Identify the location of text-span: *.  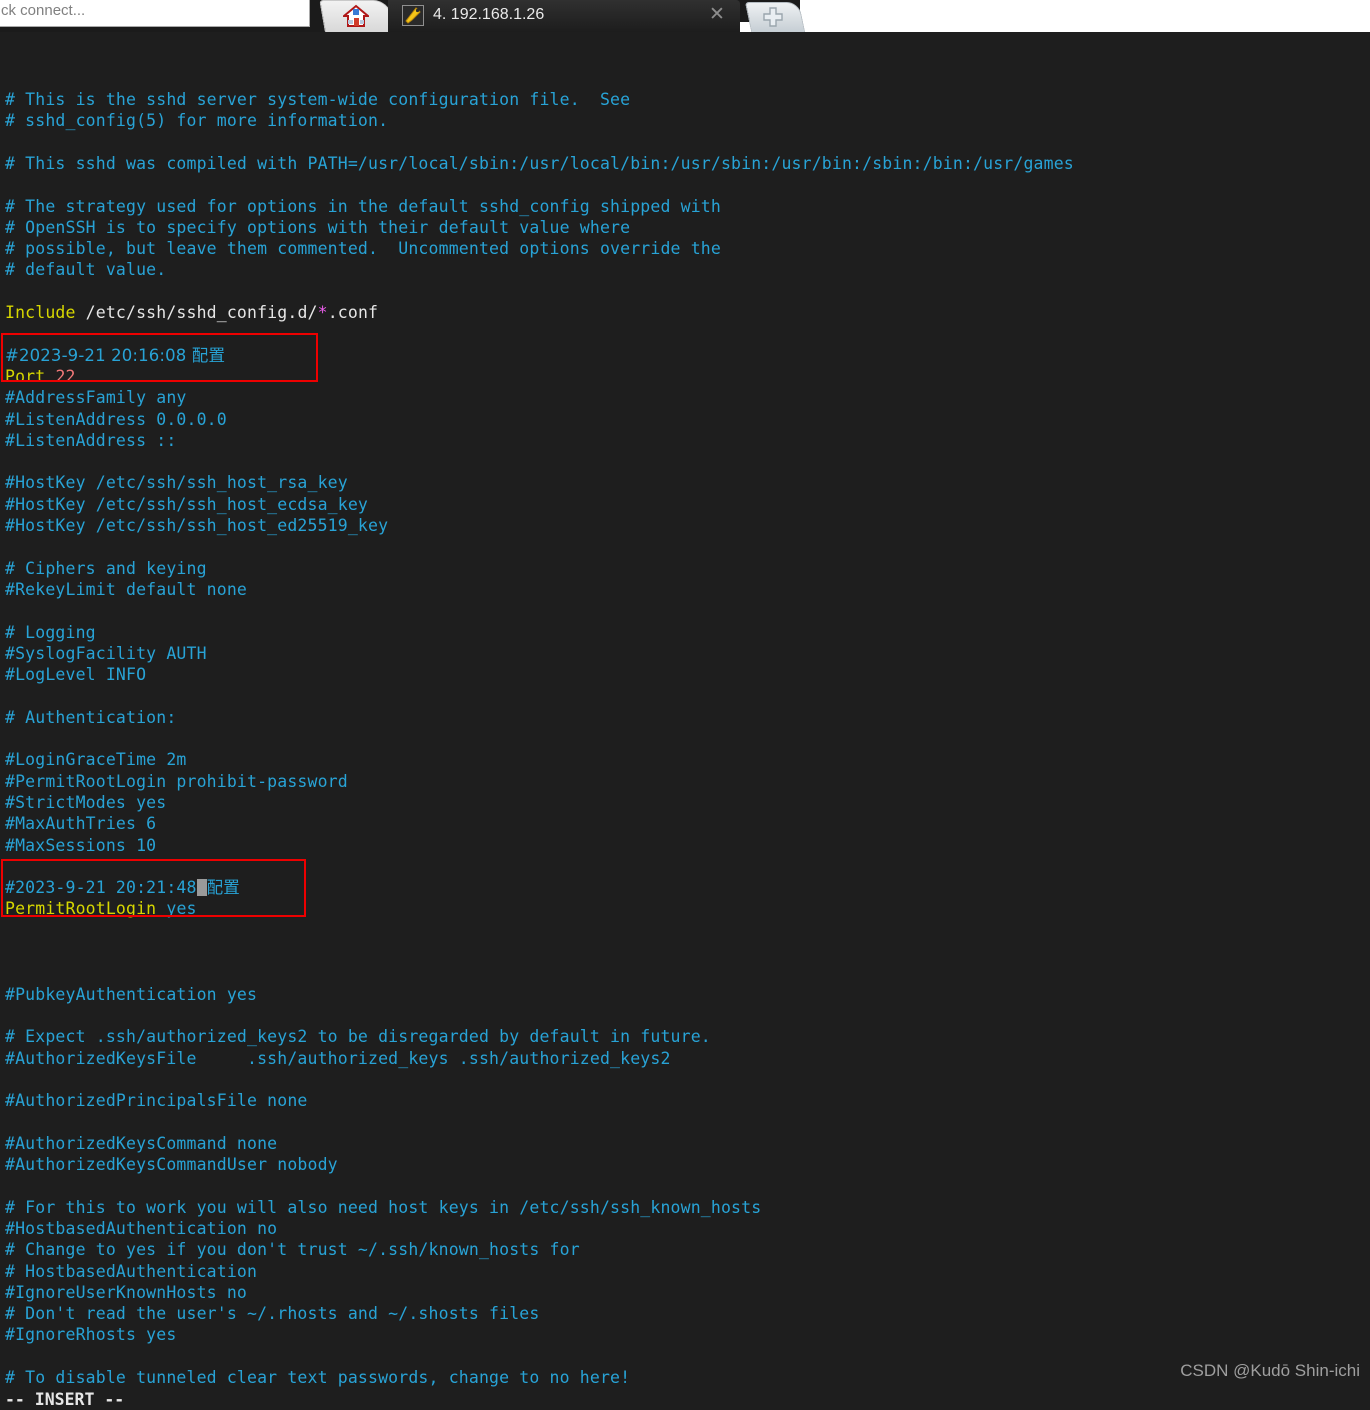
(322, 312).